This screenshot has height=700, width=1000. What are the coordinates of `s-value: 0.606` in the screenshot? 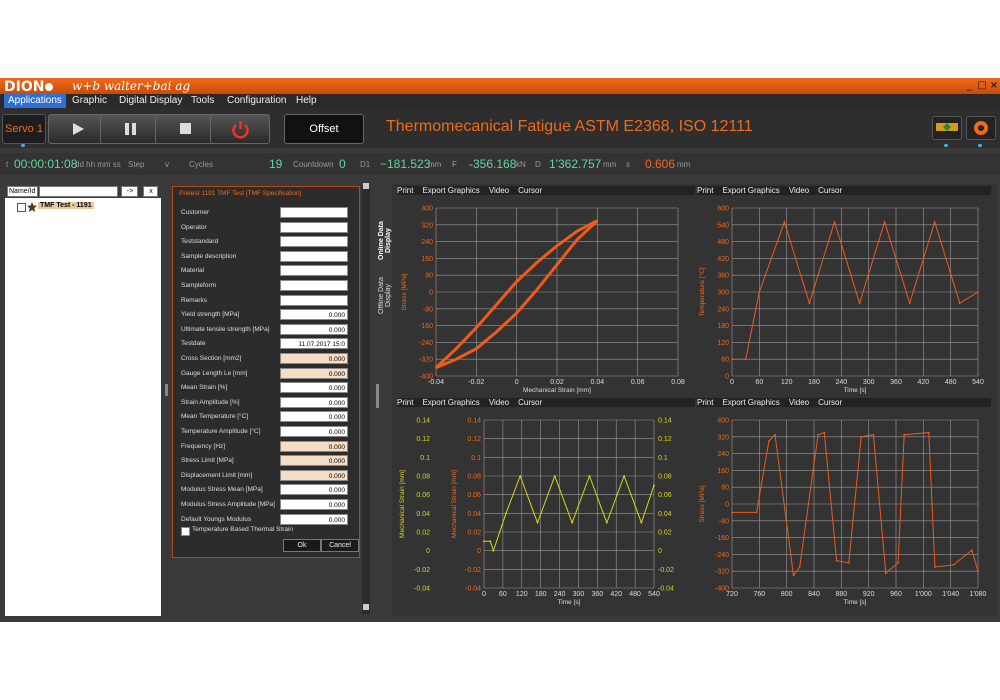 It's located at (660, 164).